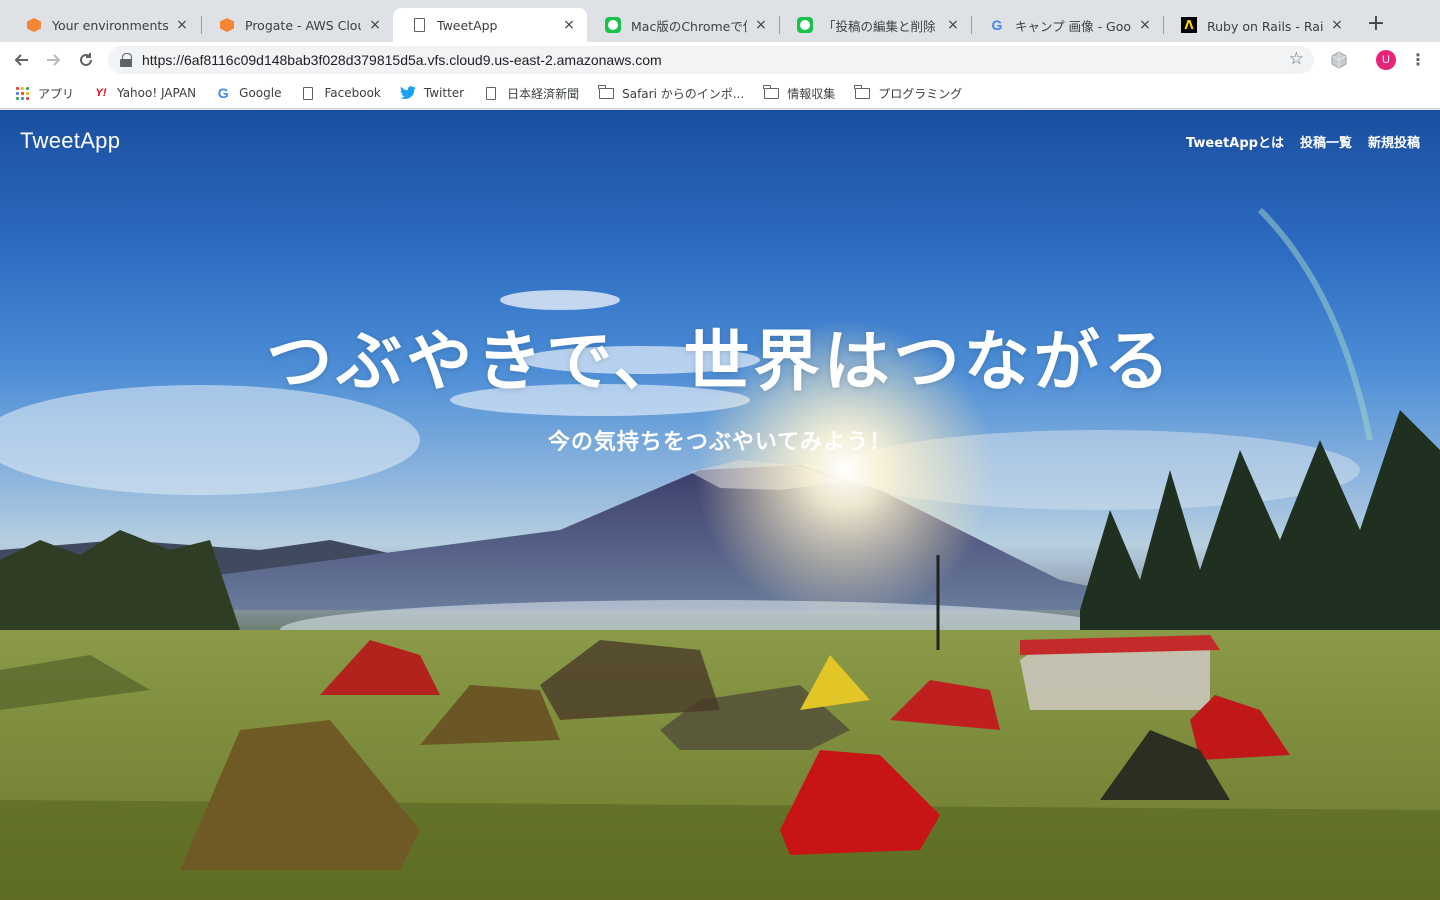  I want to click on reload-icon, so click(86, 59).